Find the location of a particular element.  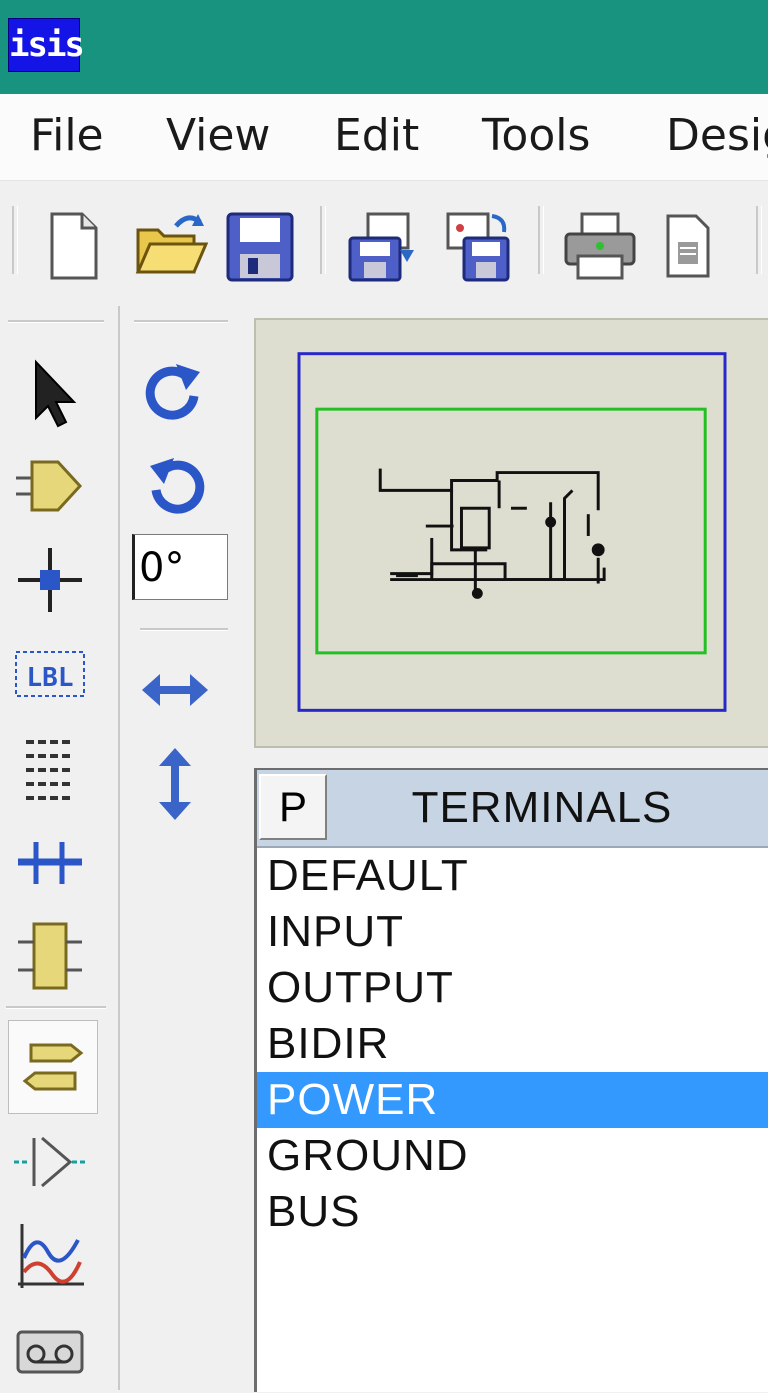

terminal-item-bus: BUS is located at coordinates (512, 1212).